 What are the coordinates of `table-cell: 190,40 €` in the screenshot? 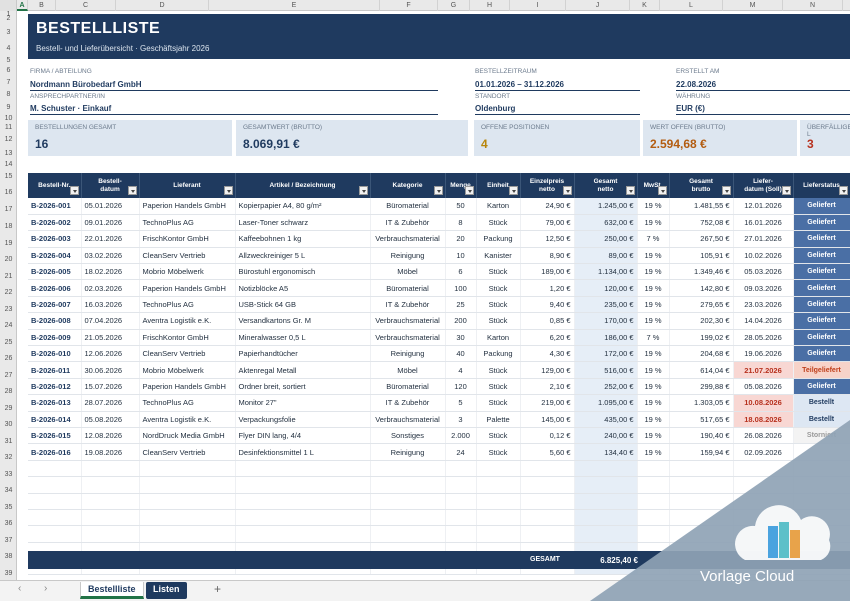 It's located at (701, 436).